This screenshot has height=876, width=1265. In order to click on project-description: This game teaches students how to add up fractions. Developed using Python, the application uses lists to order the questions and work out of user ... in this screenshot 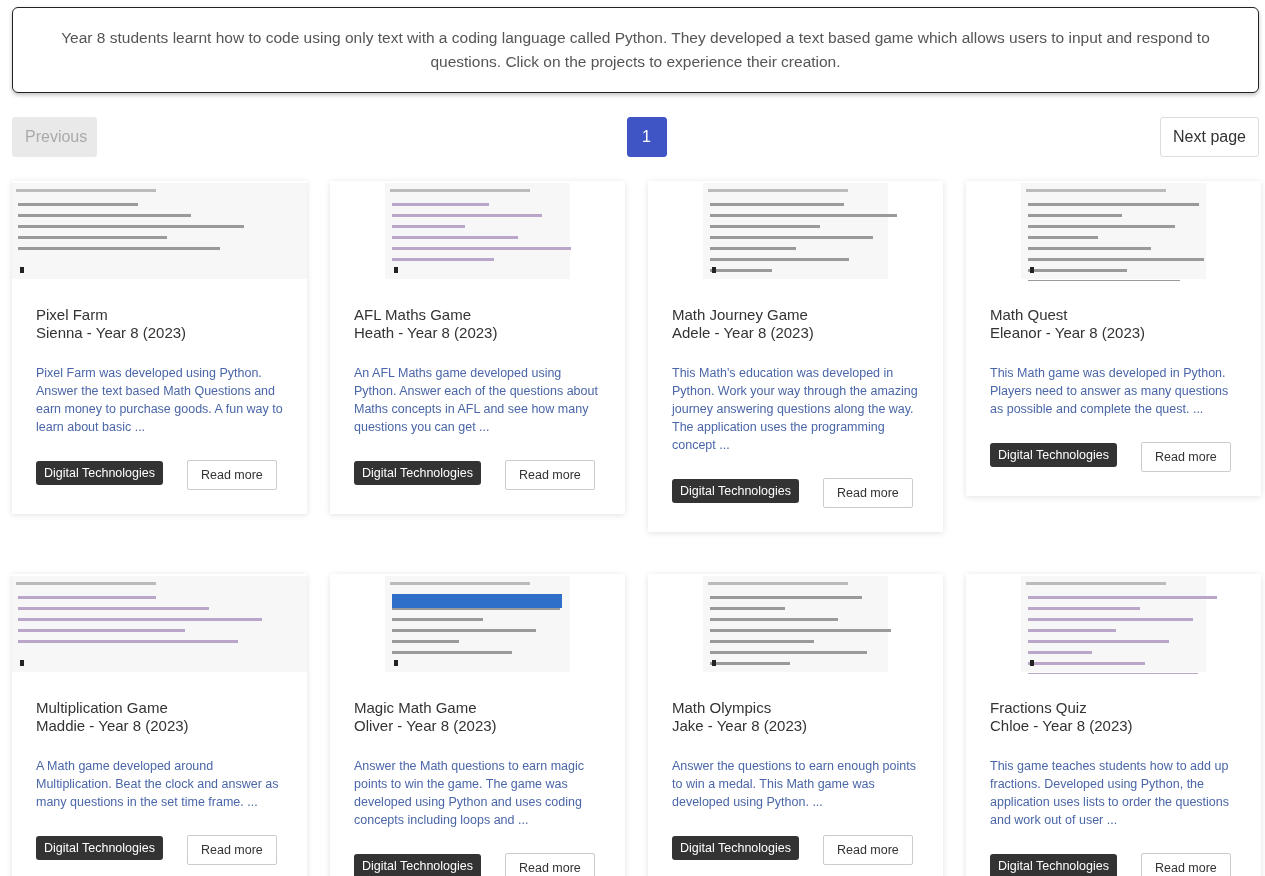, I will do `click(1110, 793)`.